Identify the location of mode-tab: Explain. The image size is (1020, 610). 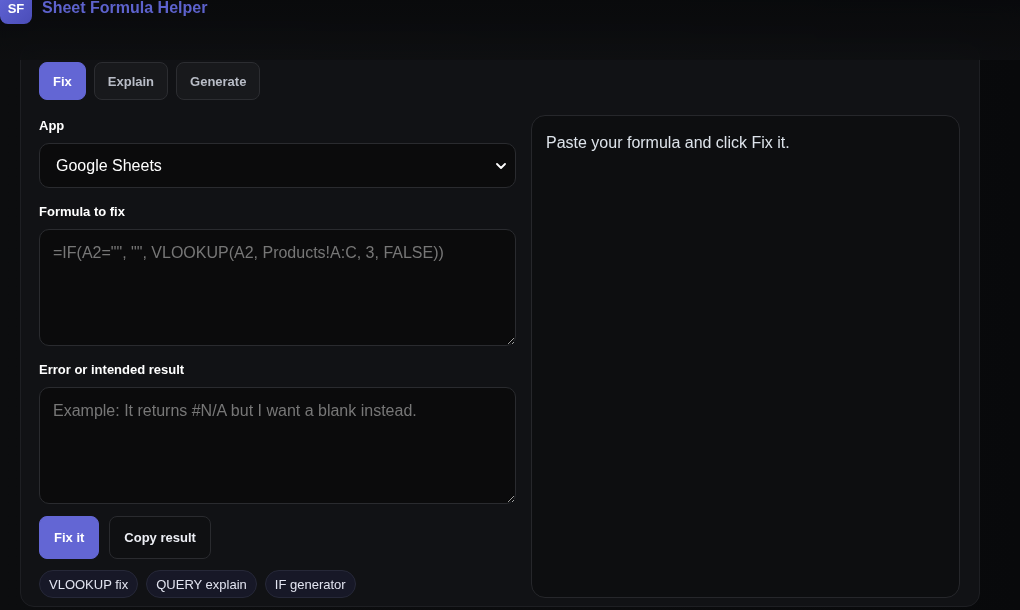
(131, 81).